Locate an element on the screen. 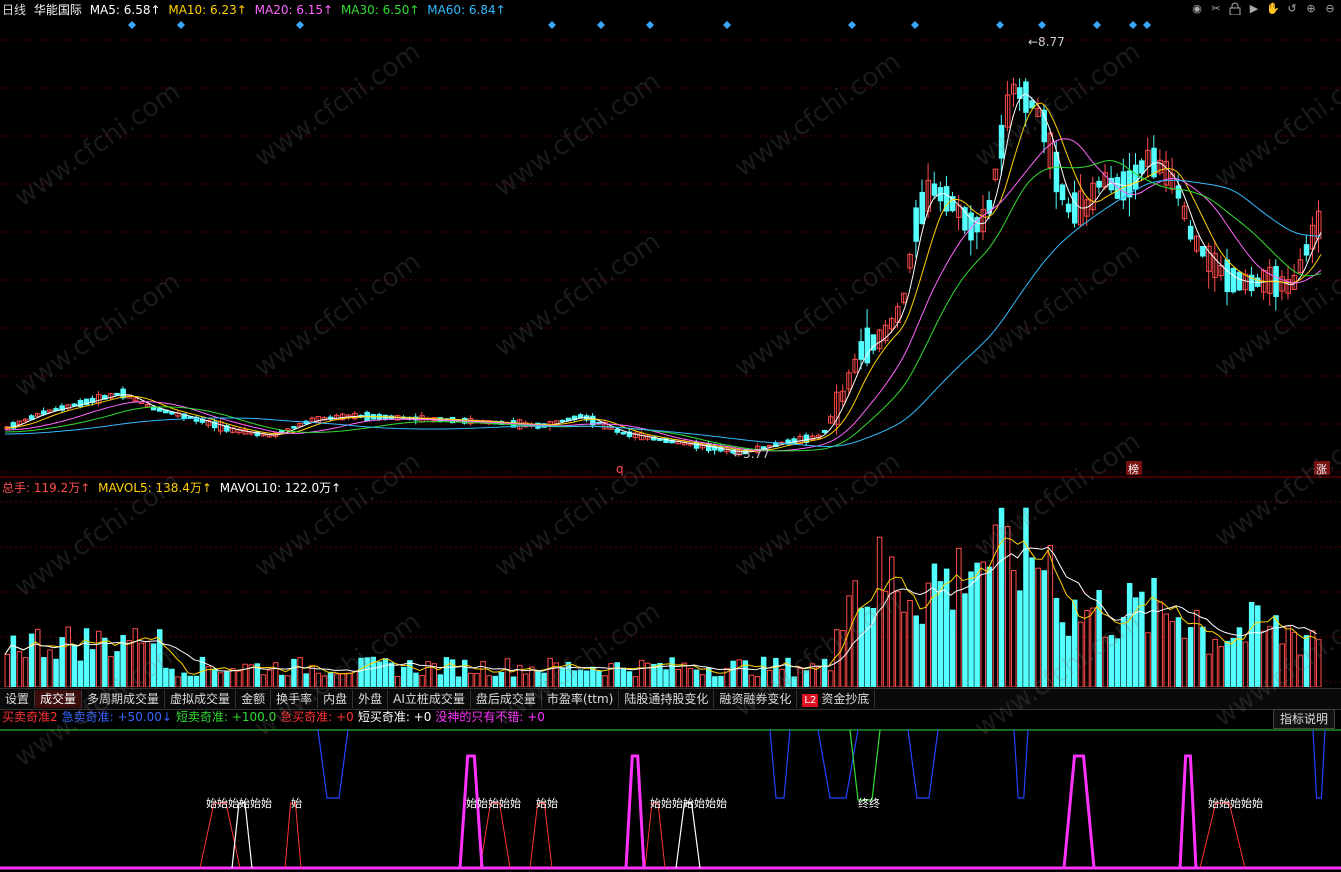 This screenshot has width=1341, height=872. indicator-value-4: 短买奇准: +0 is located at coordinates (394, 717).